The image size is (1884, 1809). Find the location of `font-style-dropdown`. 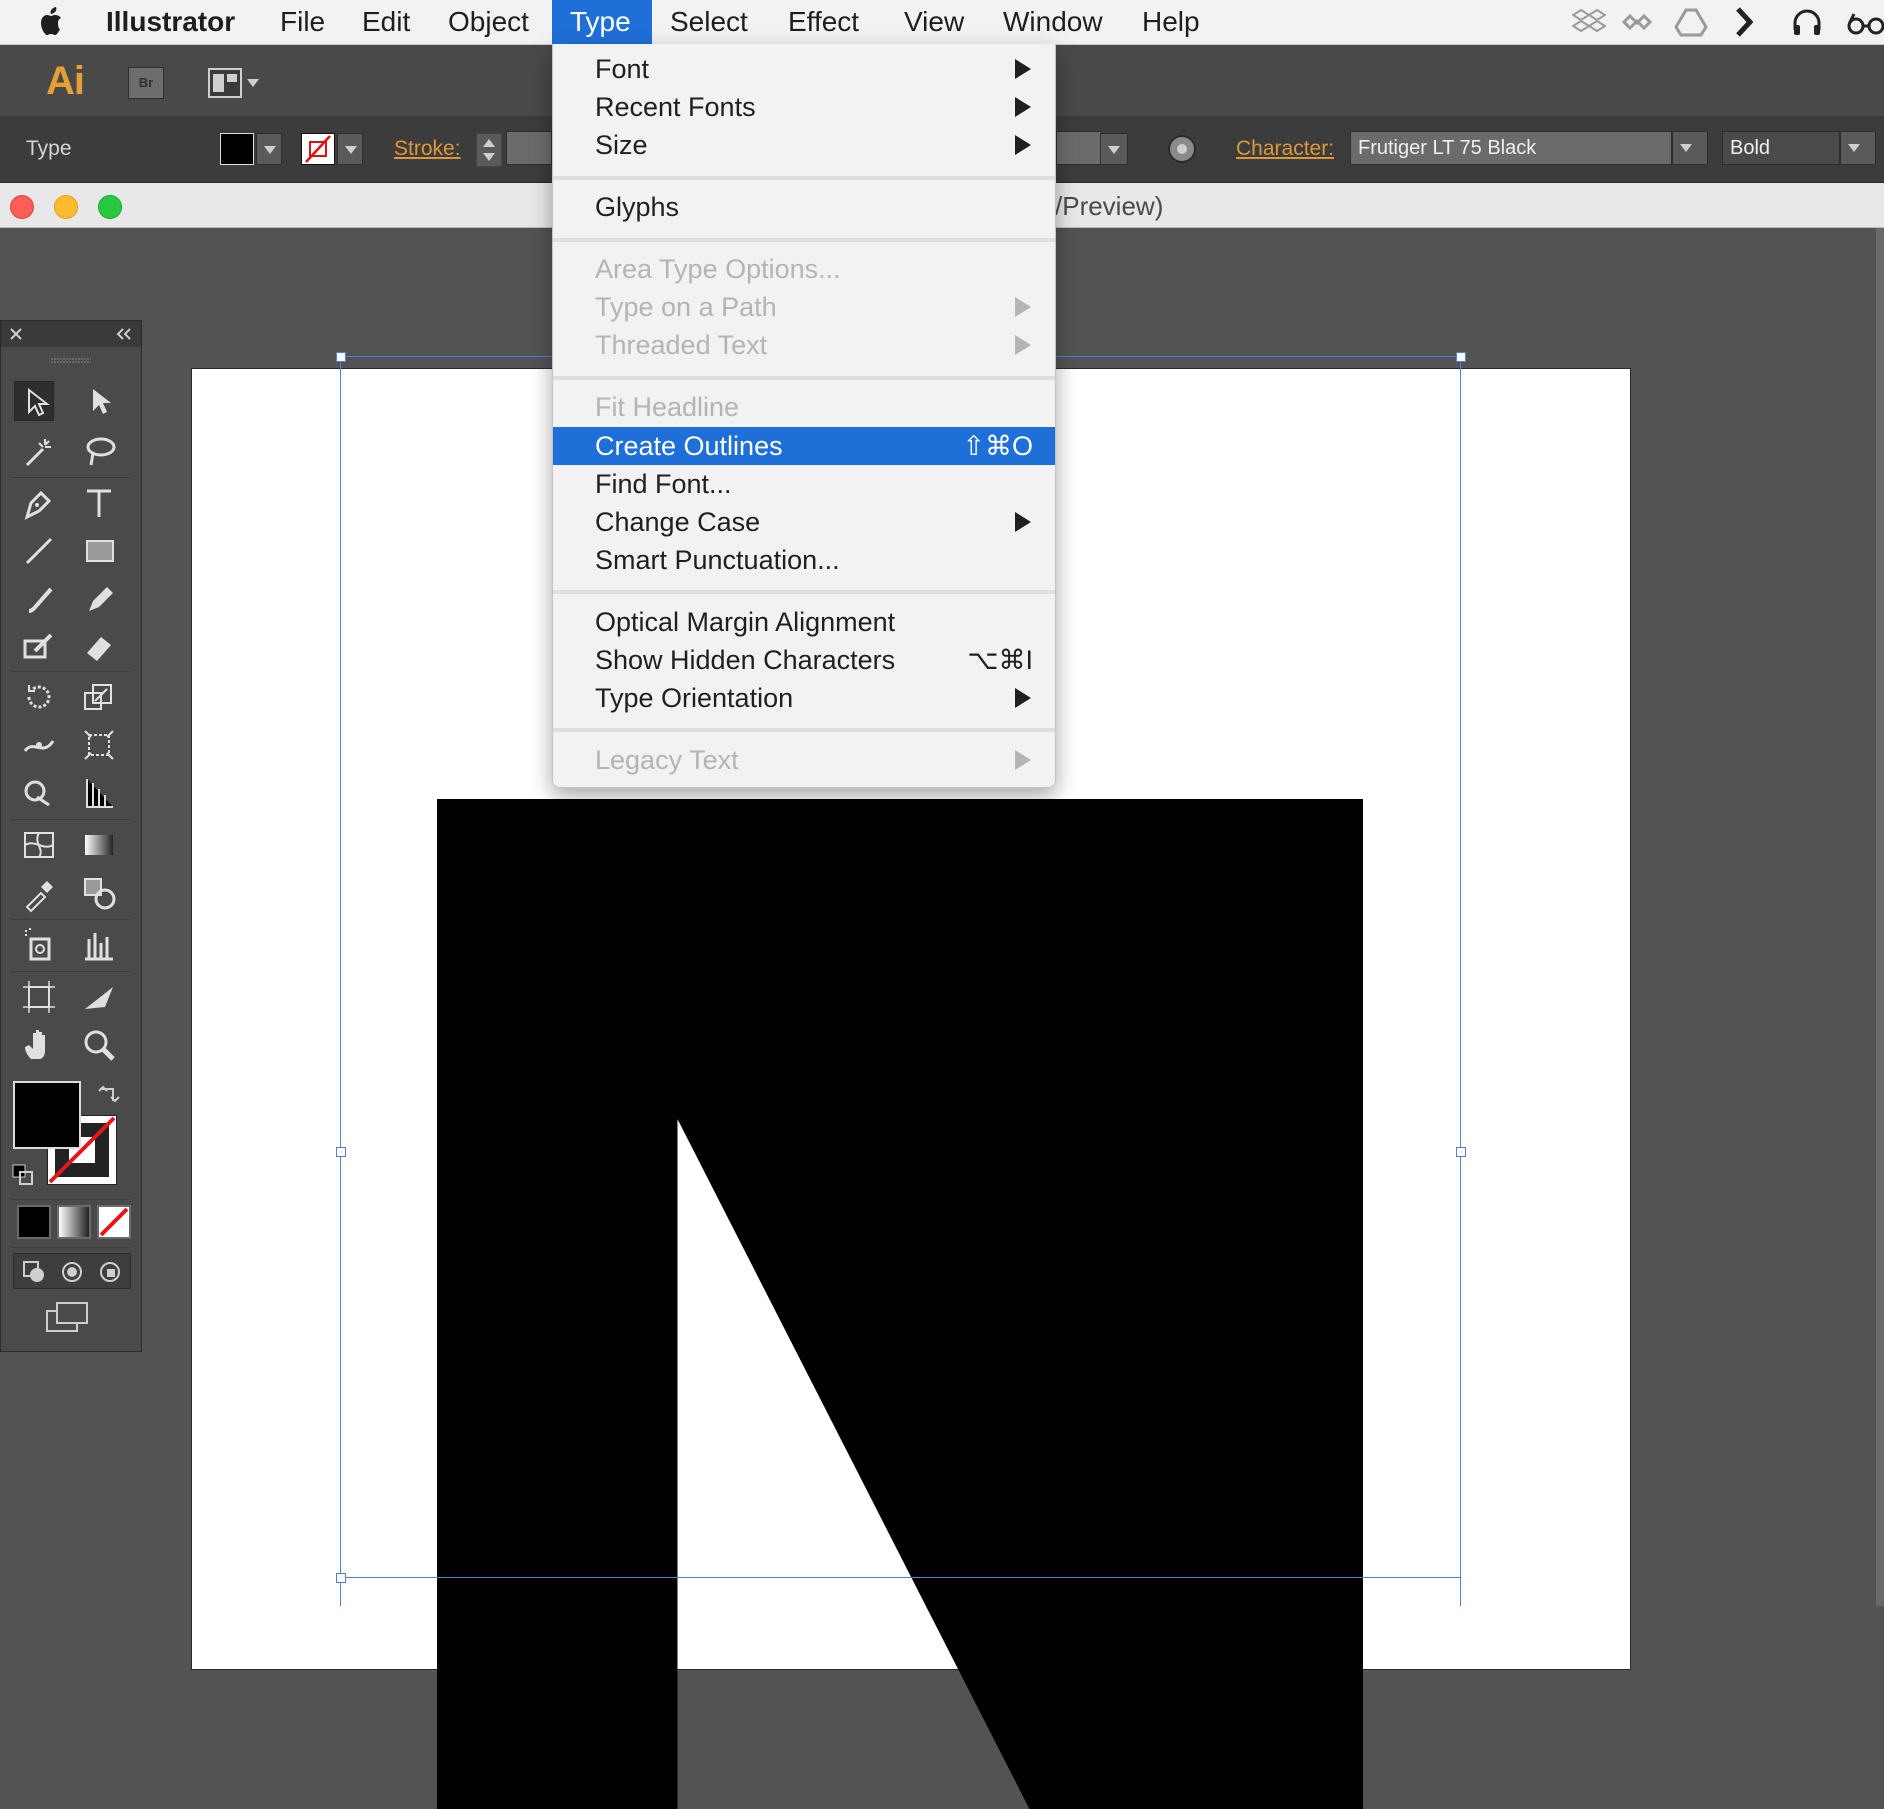

font-style-dropdown is located at coordinates (1858, 148).